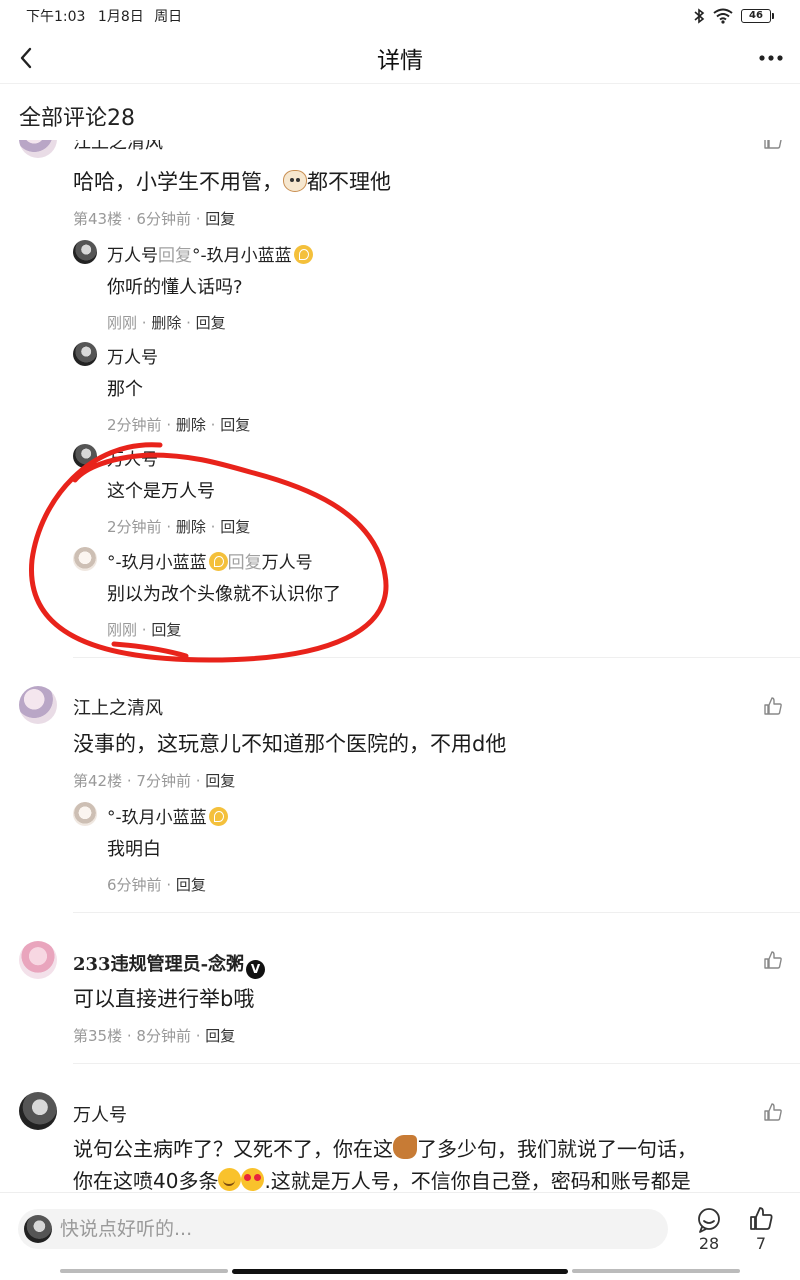 The image size is (800, 1280). I want to click on comment-text: 说句公主病咋了？又死不了，你在这 了多少句，我们就说了一句话，, so click(385, 1147).